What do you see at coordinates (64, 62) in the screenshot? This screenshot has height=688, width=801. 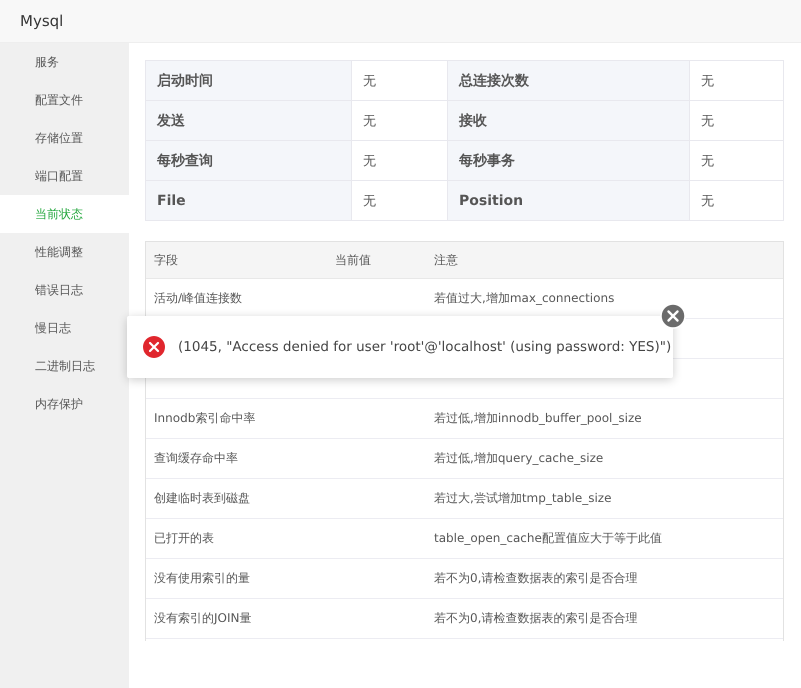 I see `sidebar-item: 服务` at bounding box center [64, 62].